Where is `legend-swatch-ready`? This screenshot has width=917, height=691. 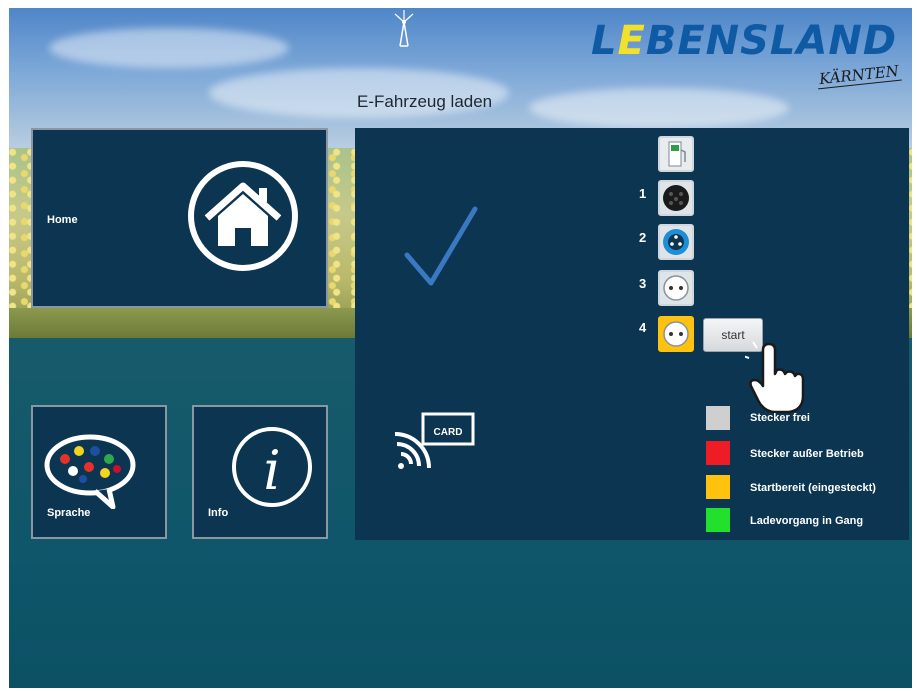
legend-swatch-ready is located at coordinates (718, 487).